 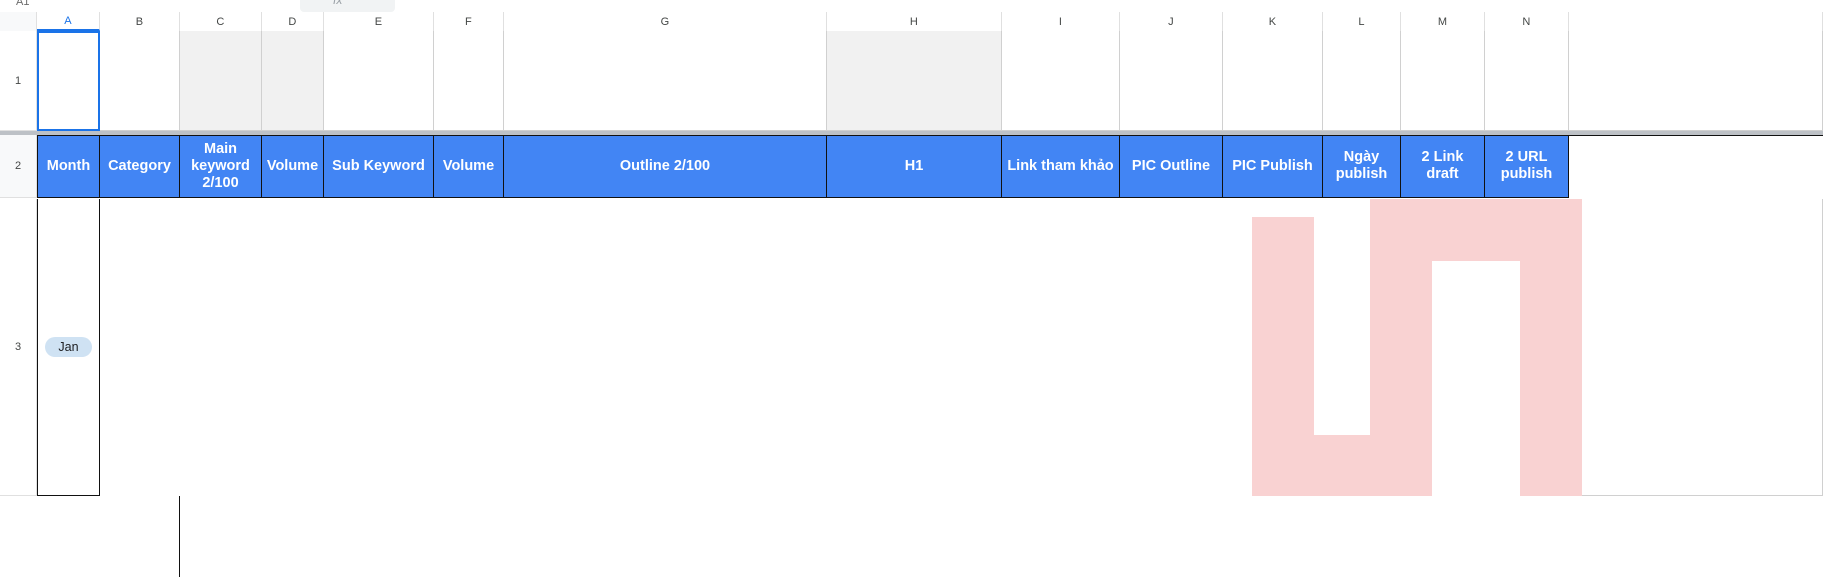 I want to click on header-cell-M2: 2 Link draft, so click(x=1443, y=166).